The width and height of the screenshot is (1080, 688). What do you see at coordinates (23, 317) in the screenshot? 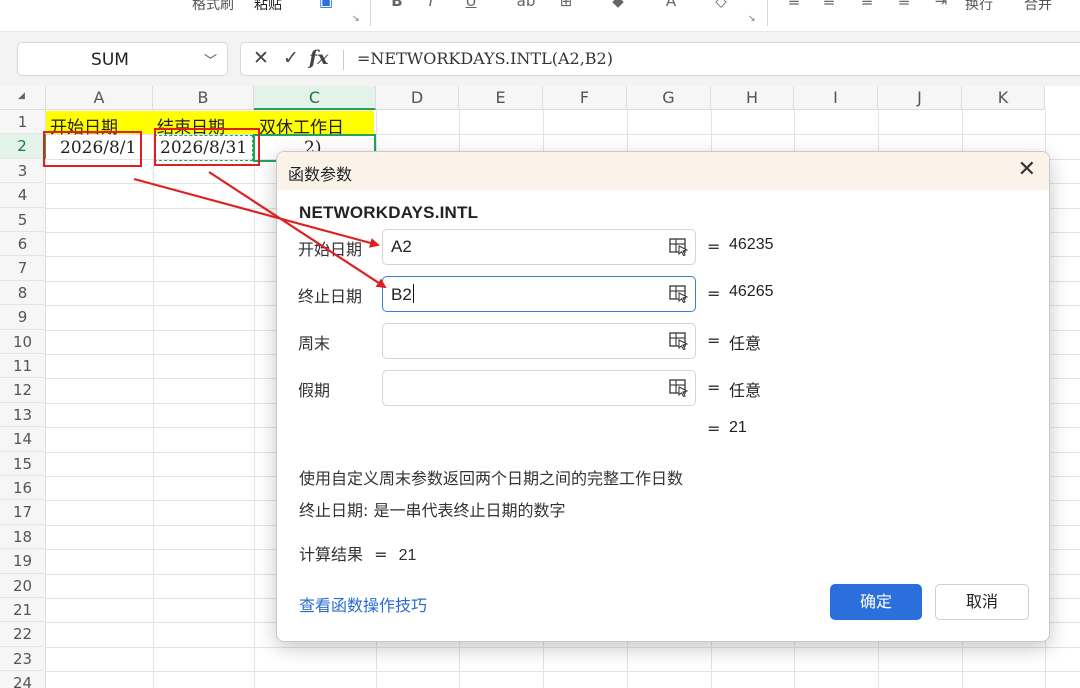
I see `row-header-9: 9` at bounding box center [23, 317].